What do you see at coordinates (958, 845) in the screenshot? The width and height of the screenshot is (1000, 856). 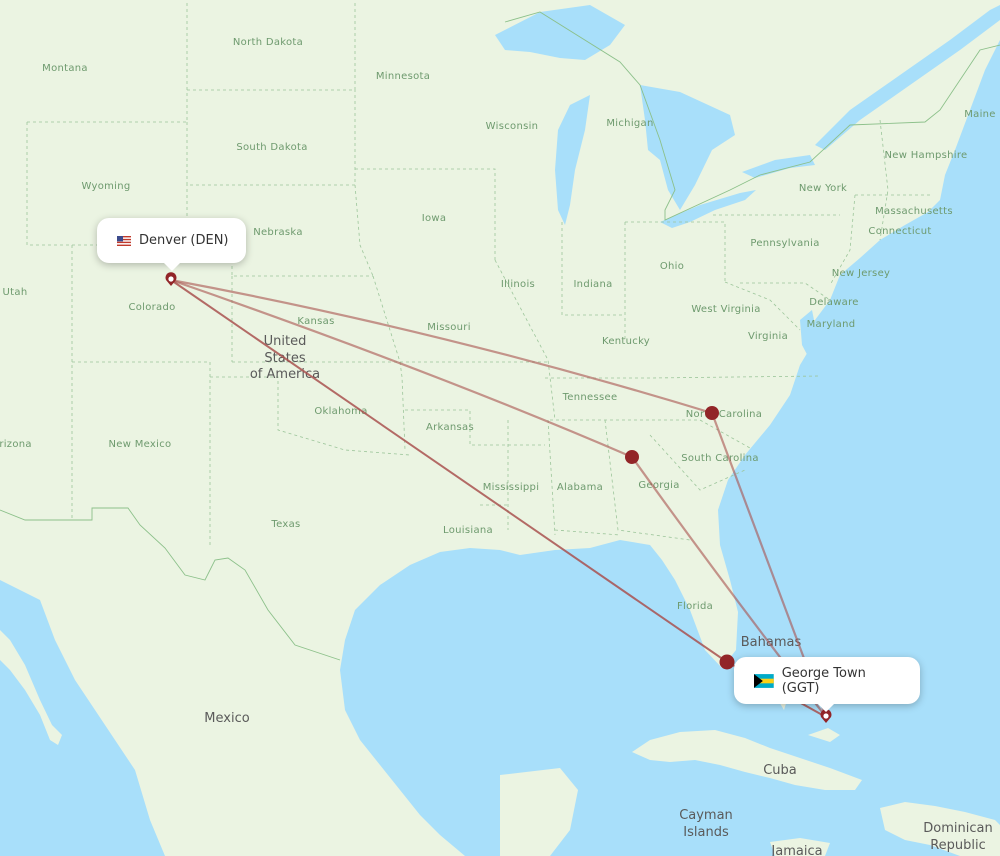 I see `country-label-dominican-line2: Republic` at bounding box center [958, 845].